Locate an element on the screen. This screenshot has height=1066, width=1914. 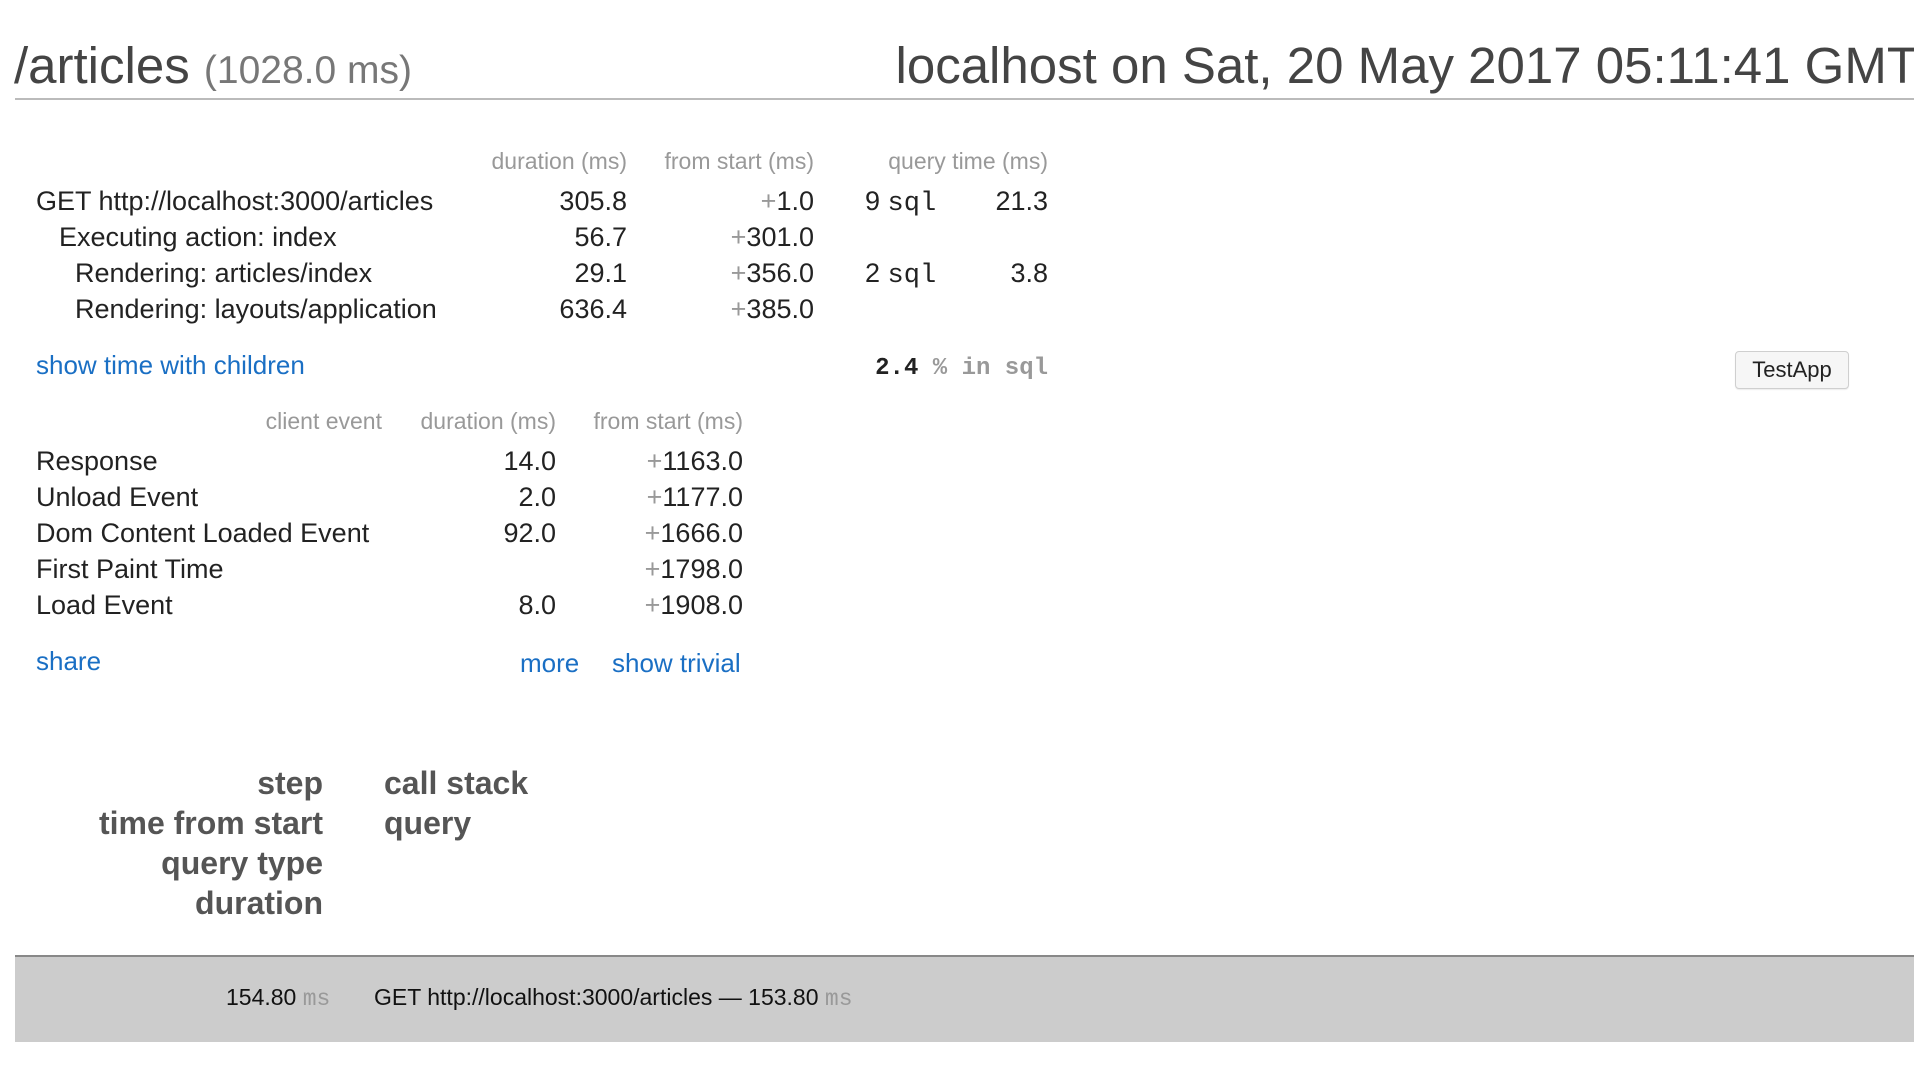
sql-count: 9 is located at coordinates (873, 201).